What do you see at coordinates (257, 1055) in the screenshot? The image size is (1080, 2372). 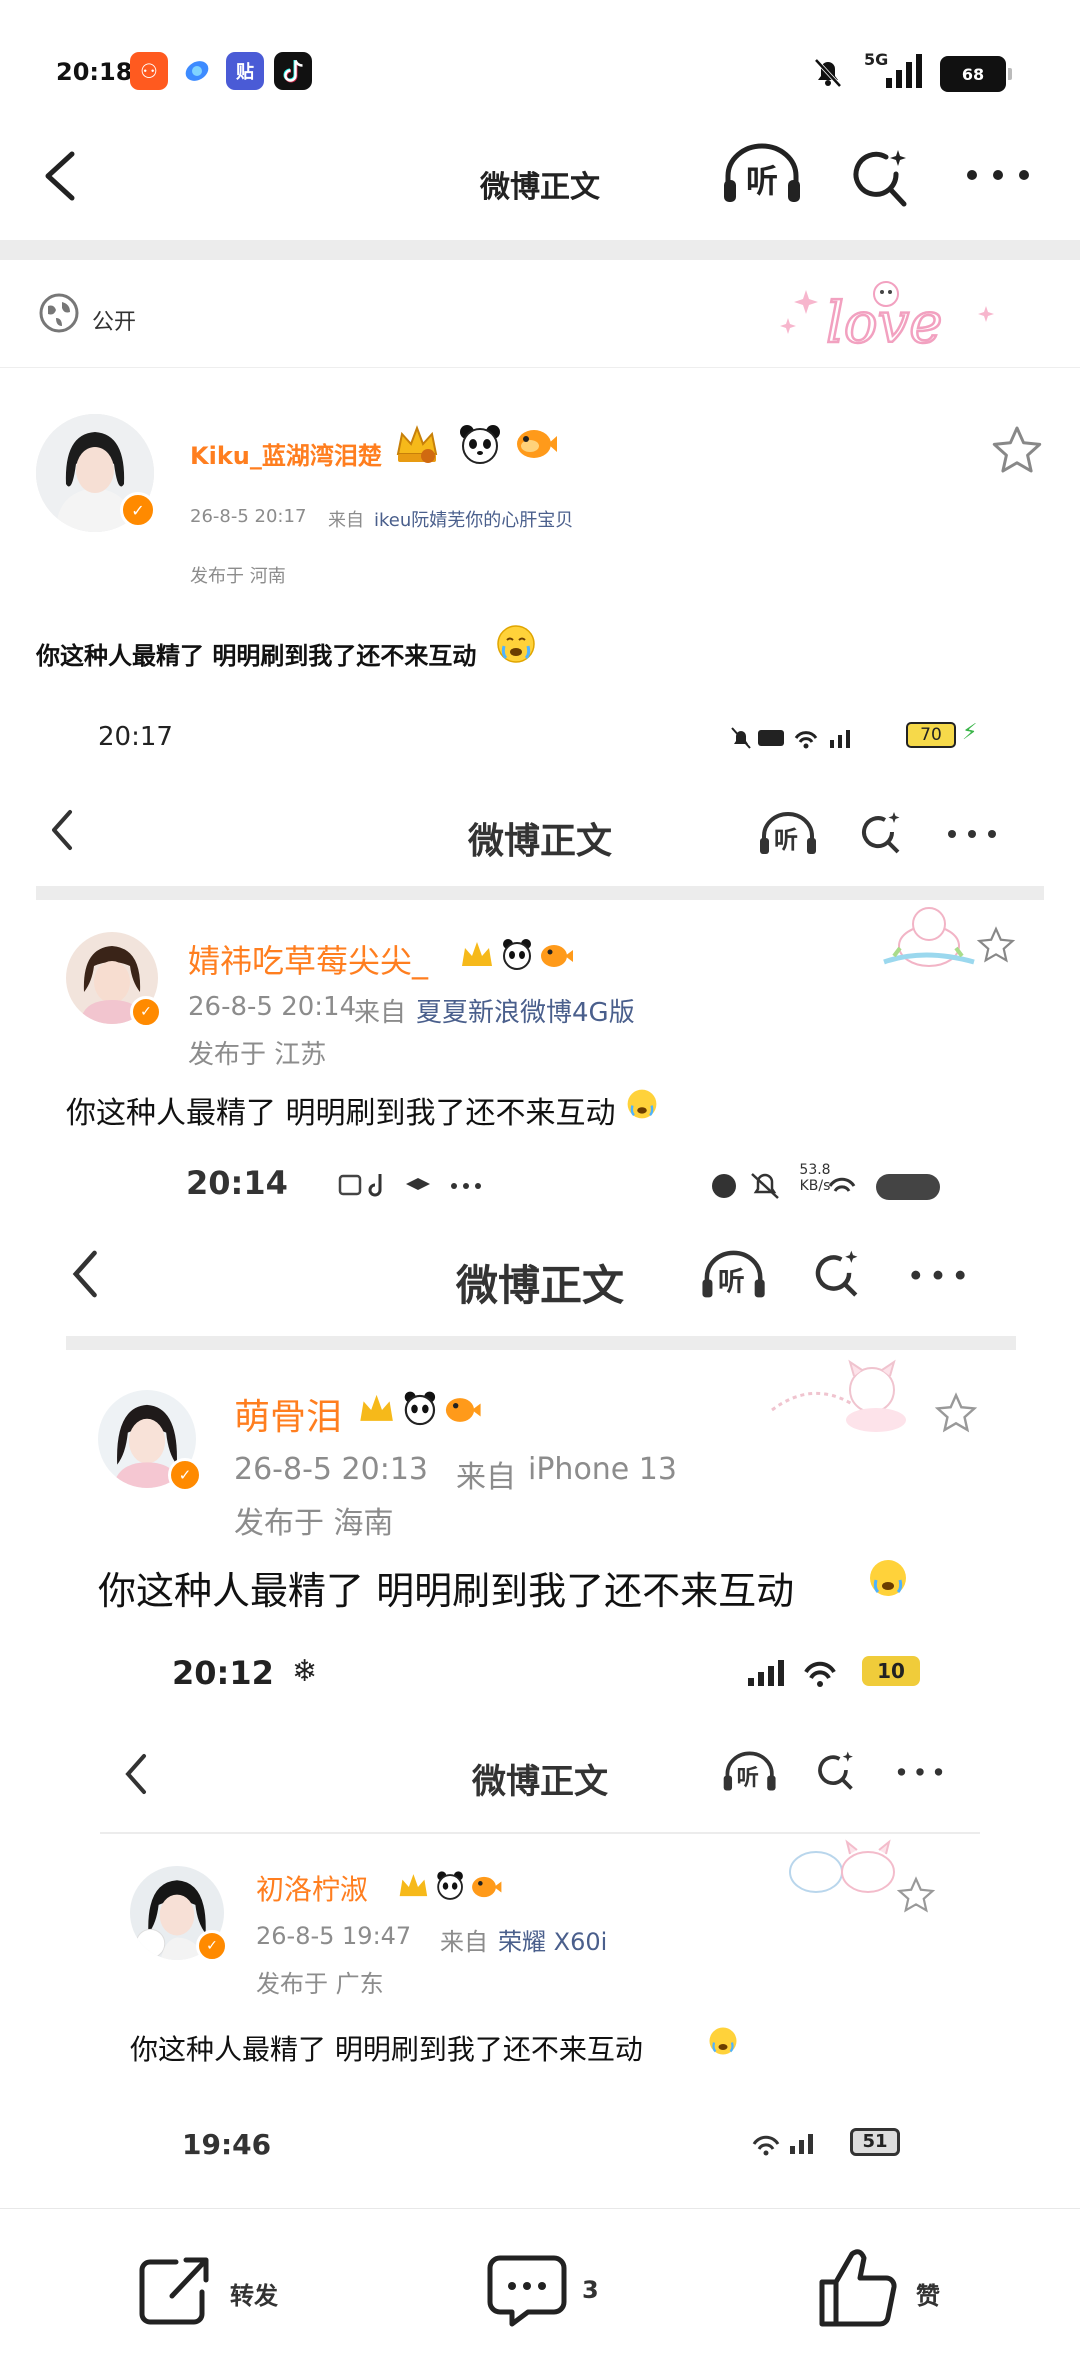 I see `nested-location: 发布于 江苏` at bounding box center [257, 1055].